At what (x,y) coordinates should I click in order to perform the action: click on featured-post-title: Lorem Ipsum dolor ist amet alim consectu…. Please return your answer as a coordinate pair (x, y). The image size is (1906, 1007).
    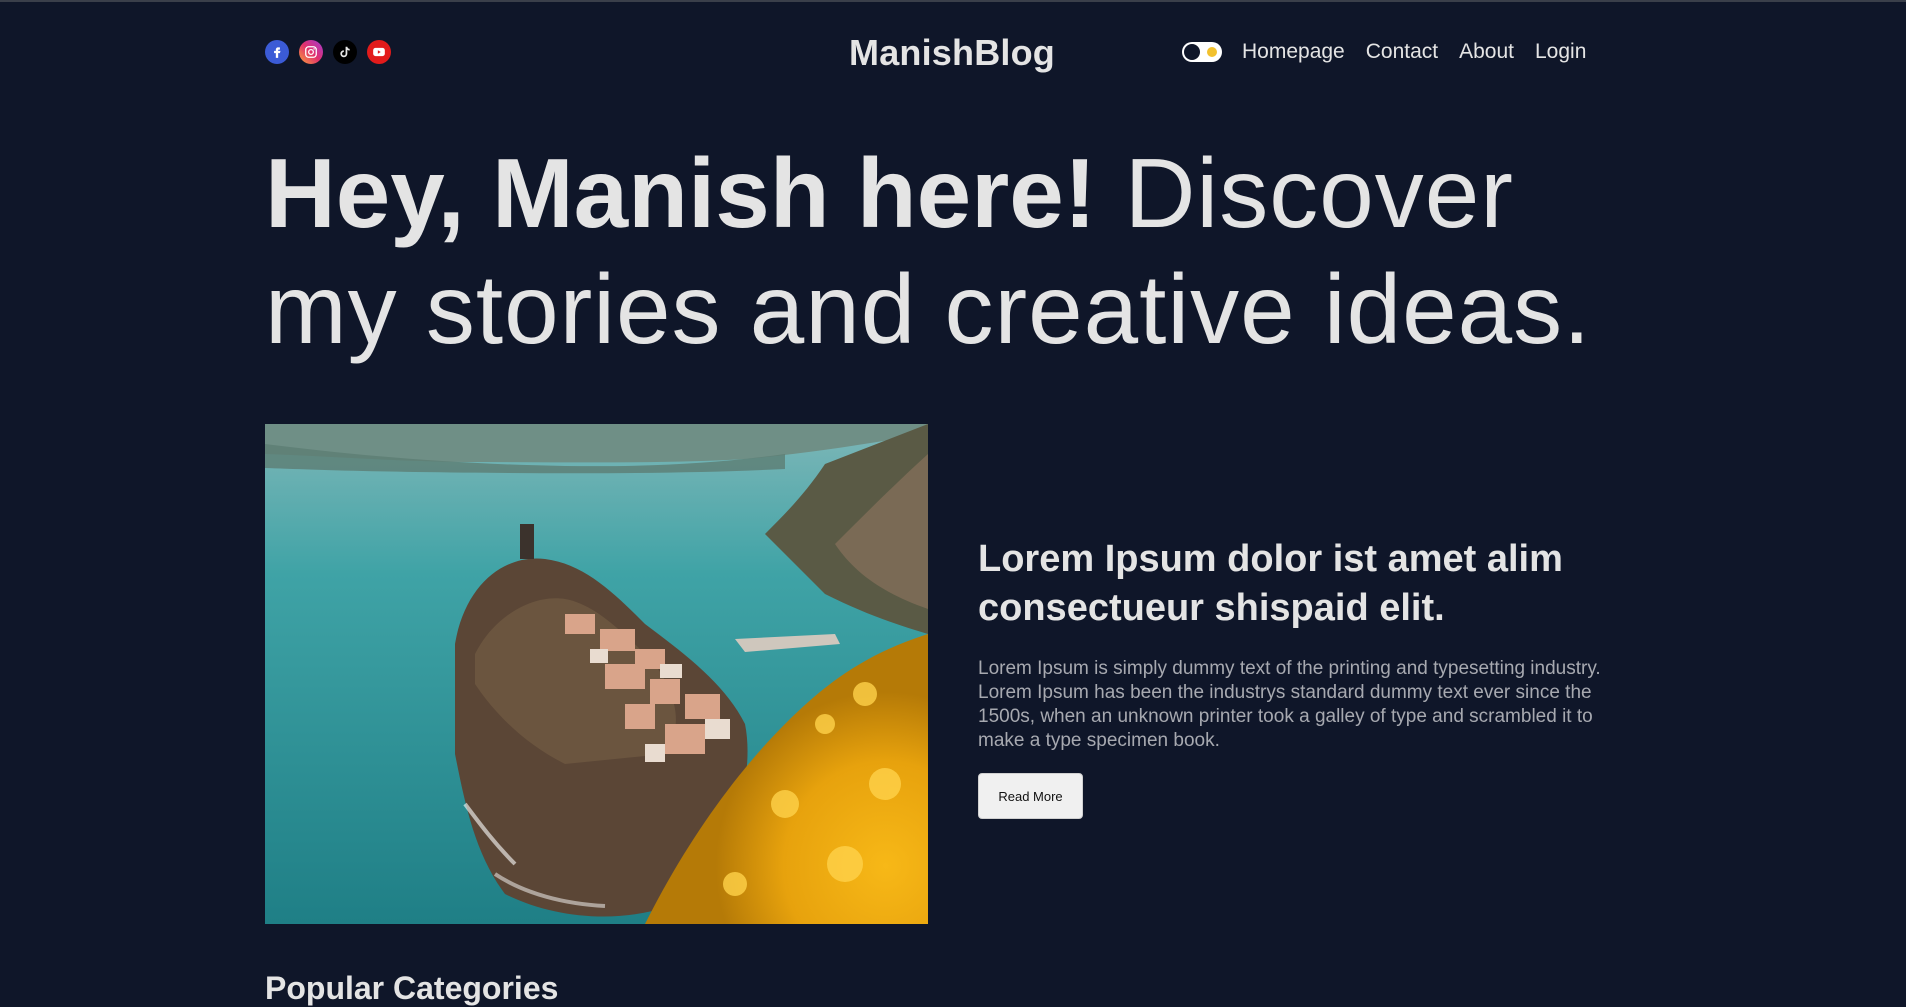
    Looking at the image, I should click on (1298, 584).